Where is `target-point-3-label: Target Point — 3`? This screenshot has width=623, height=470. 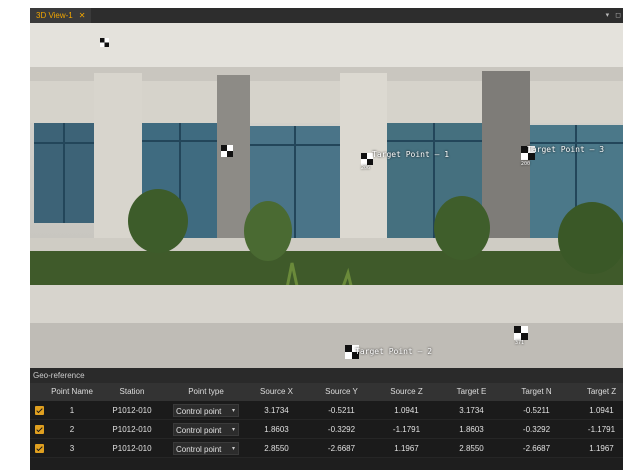
target-point-3-label: Target Point — 3 is located at coordinates (565, 149).